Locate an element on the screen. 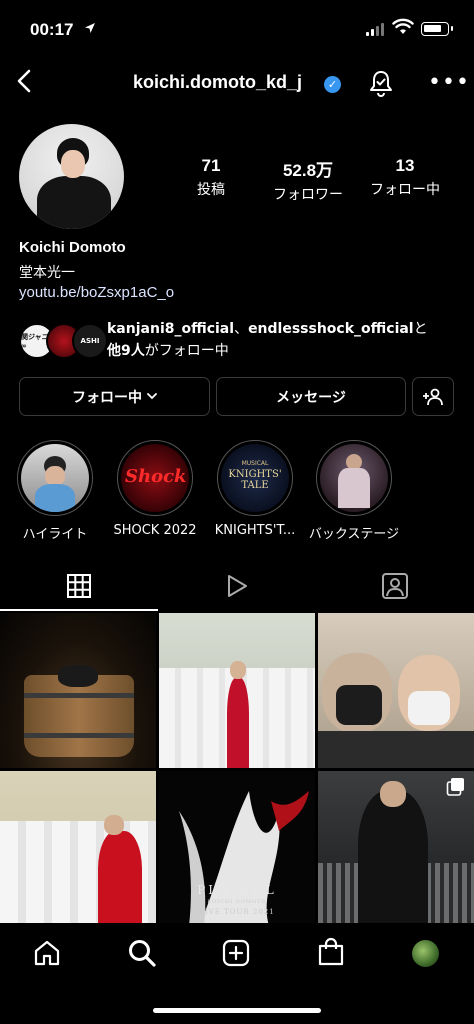 Image resolution: width=474 pixels, height=1024 pixels. highlight-2-title: Shock is located at coordinates (156, 476).